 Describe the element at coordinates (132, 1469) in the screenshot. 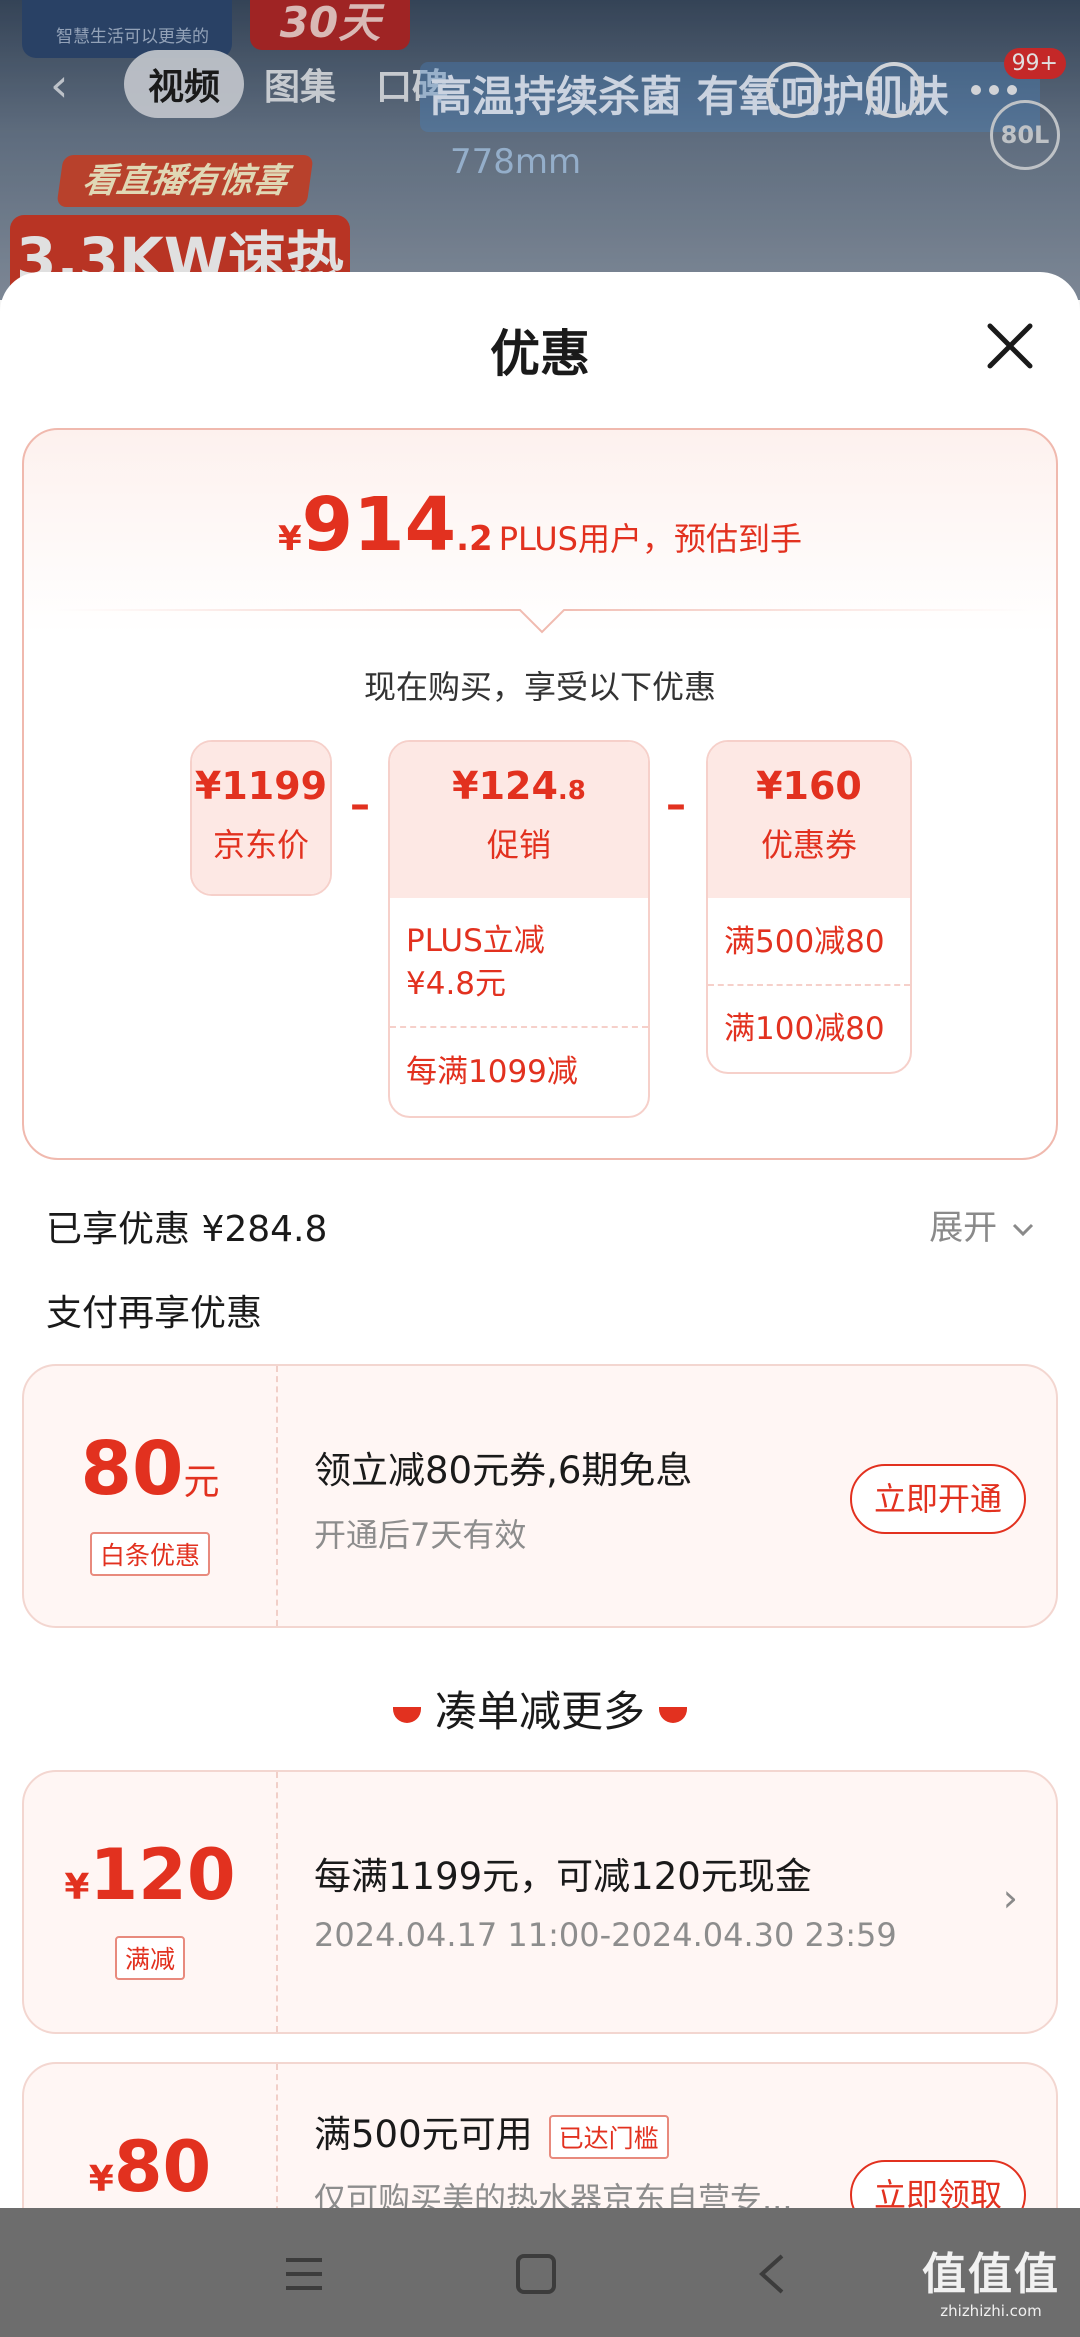

I see `baitiao-amount-number: 80` at that location.